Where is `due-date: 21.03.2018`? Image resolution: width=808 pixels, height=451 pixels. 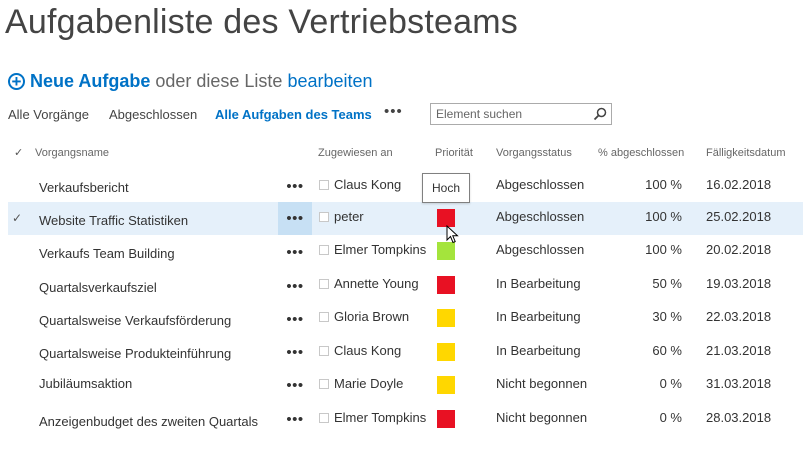 due-date: 21.03.2018 is located at coordinates (739, 350).